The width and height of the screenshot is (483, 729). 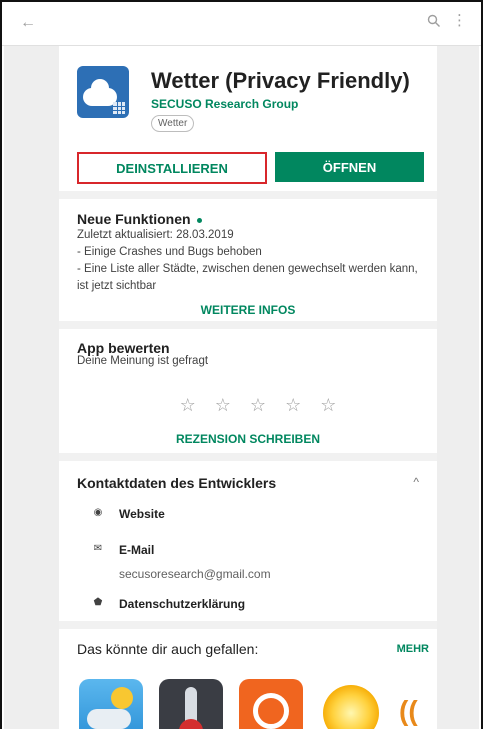 What do you see at coordinates (416, 482) in the screenshot?
I see `collapse-chevron-icon: ^` at bounding box center [416, 482].